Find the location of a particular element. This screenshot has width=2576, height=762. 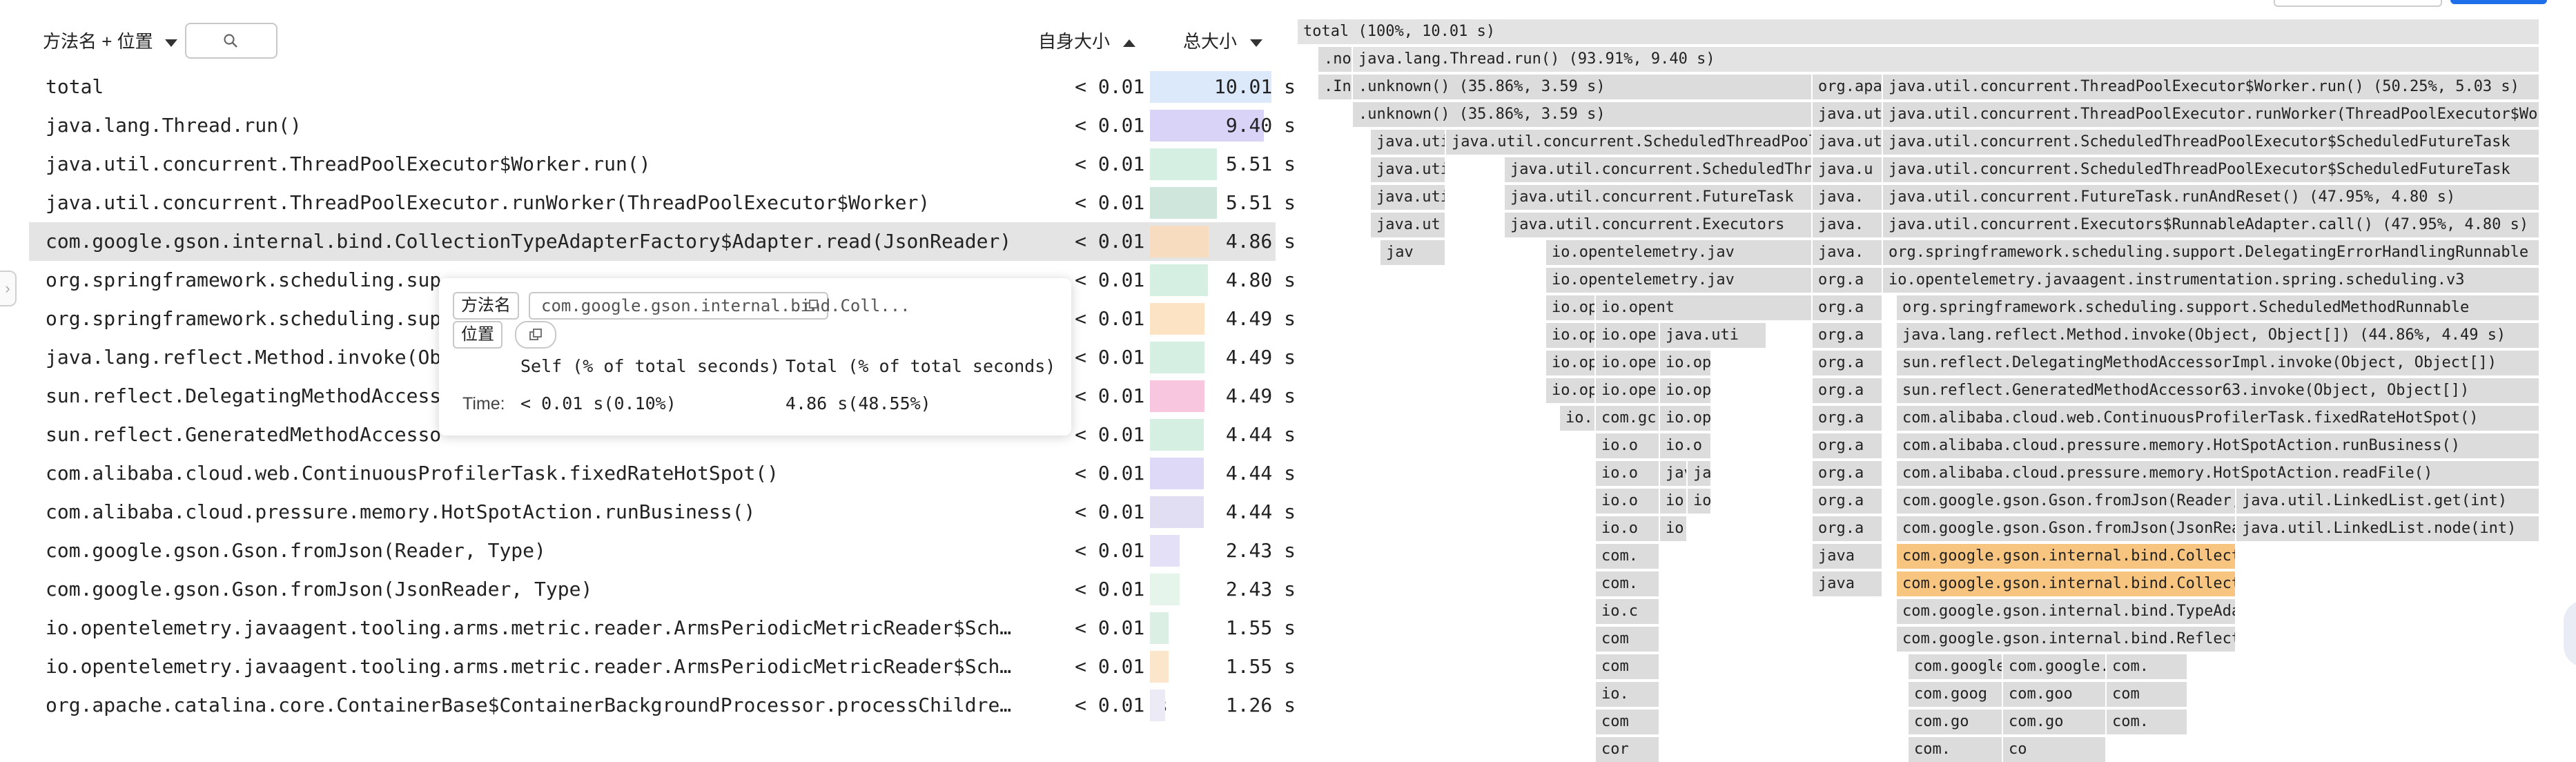

search-input is located at coordinates (231, 41).